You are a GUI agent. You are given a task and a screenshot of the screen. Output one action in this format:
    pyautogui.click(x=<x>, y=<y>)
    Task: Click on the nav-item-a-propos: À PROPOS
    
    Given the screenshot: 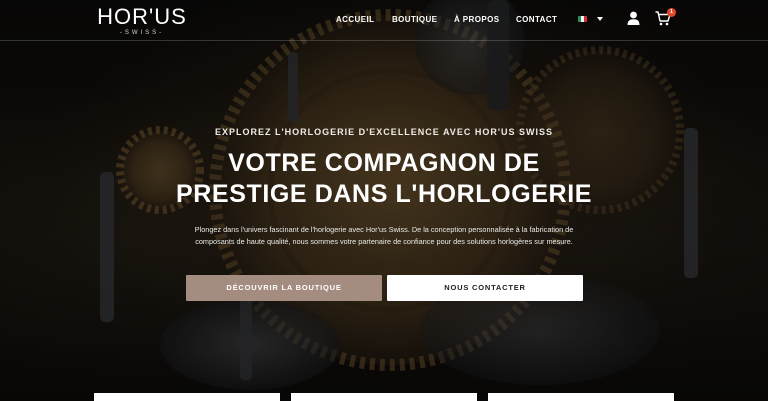 What is the action you would take?
    pyautogui.click(x=476, y=20)
    